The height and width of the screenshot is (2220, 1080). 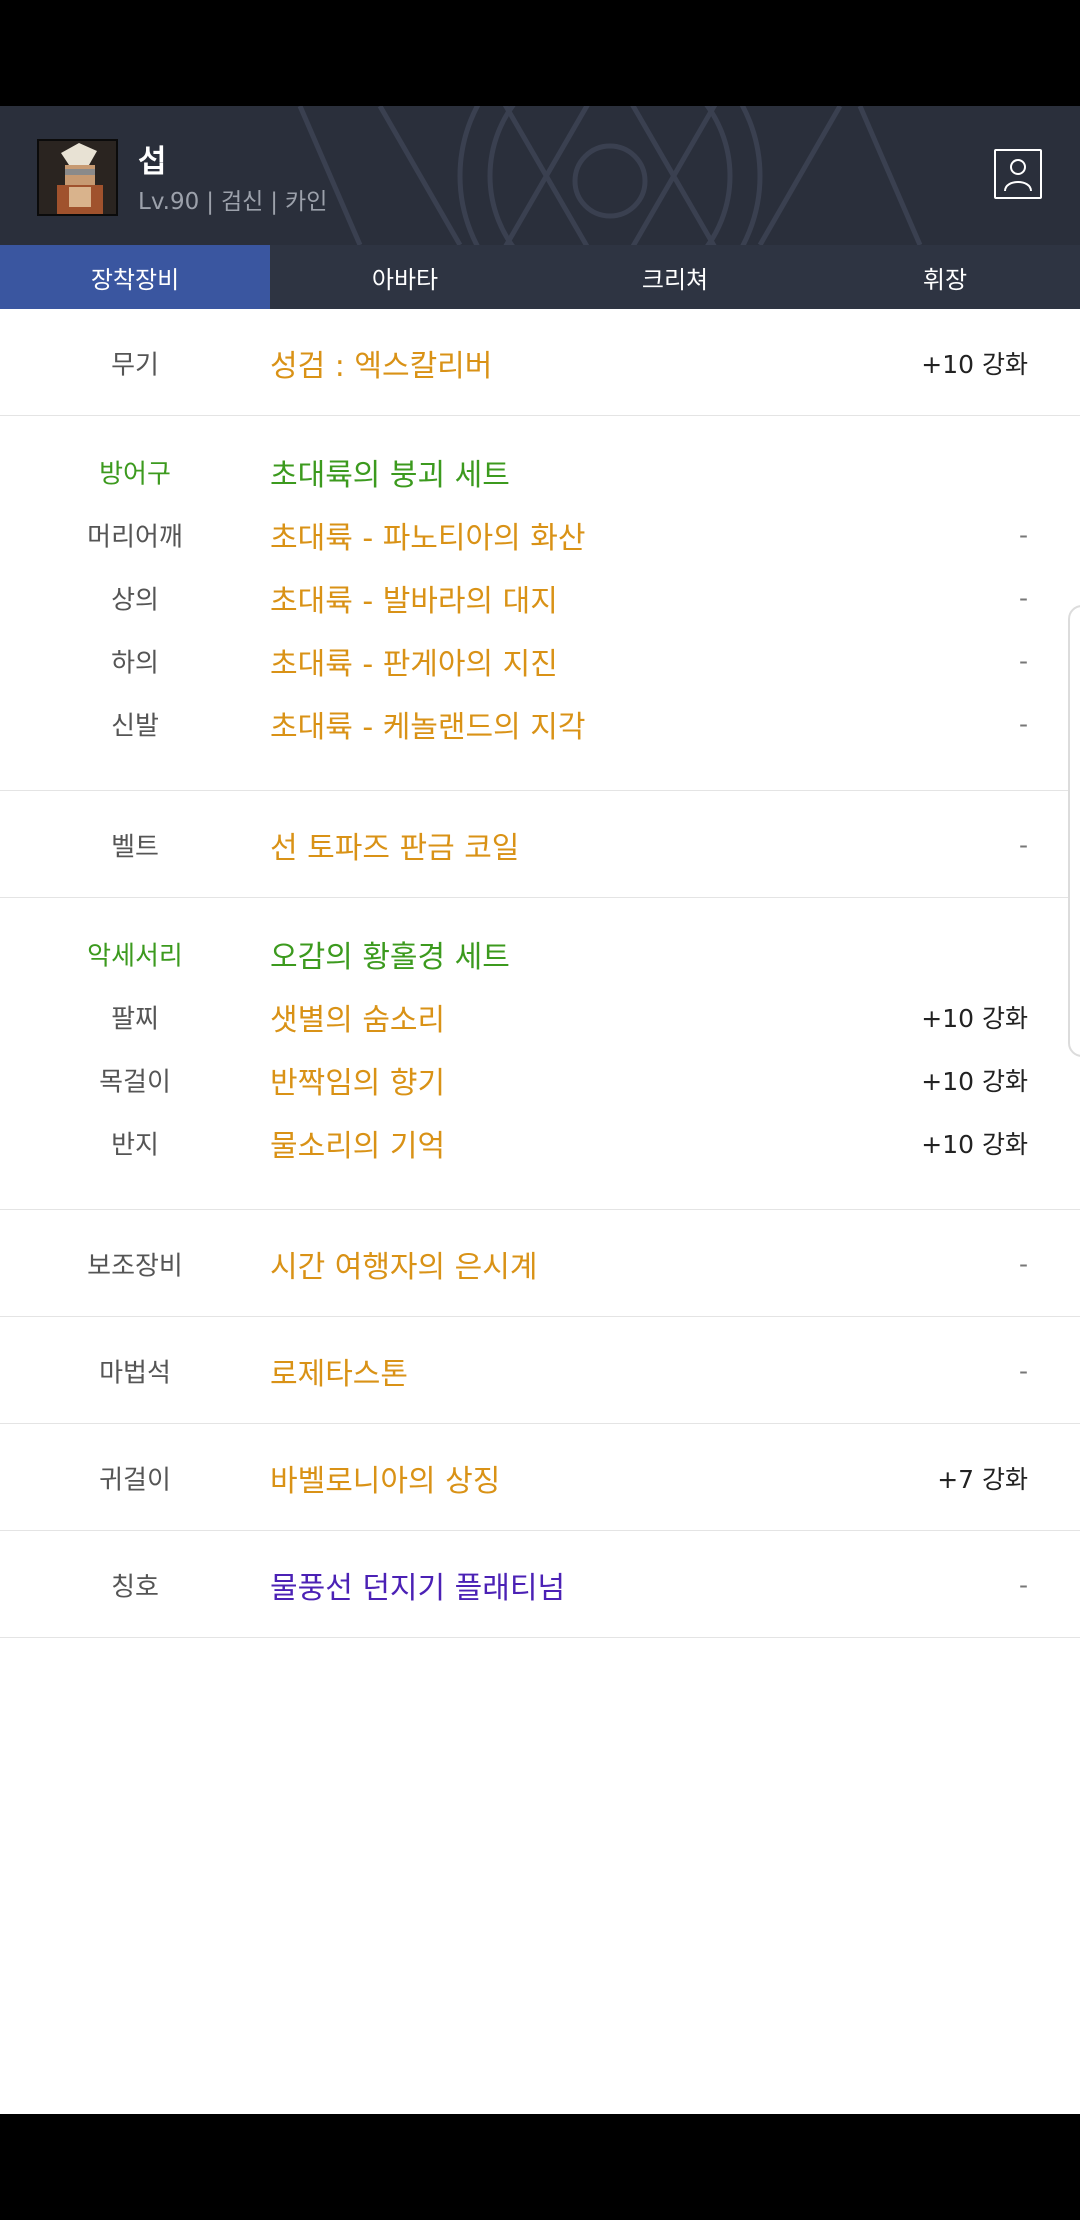 What do you see at coordinates (152, 162) in the screenshot?
I see `character-name: 섭` at bounding box center [152, 162].